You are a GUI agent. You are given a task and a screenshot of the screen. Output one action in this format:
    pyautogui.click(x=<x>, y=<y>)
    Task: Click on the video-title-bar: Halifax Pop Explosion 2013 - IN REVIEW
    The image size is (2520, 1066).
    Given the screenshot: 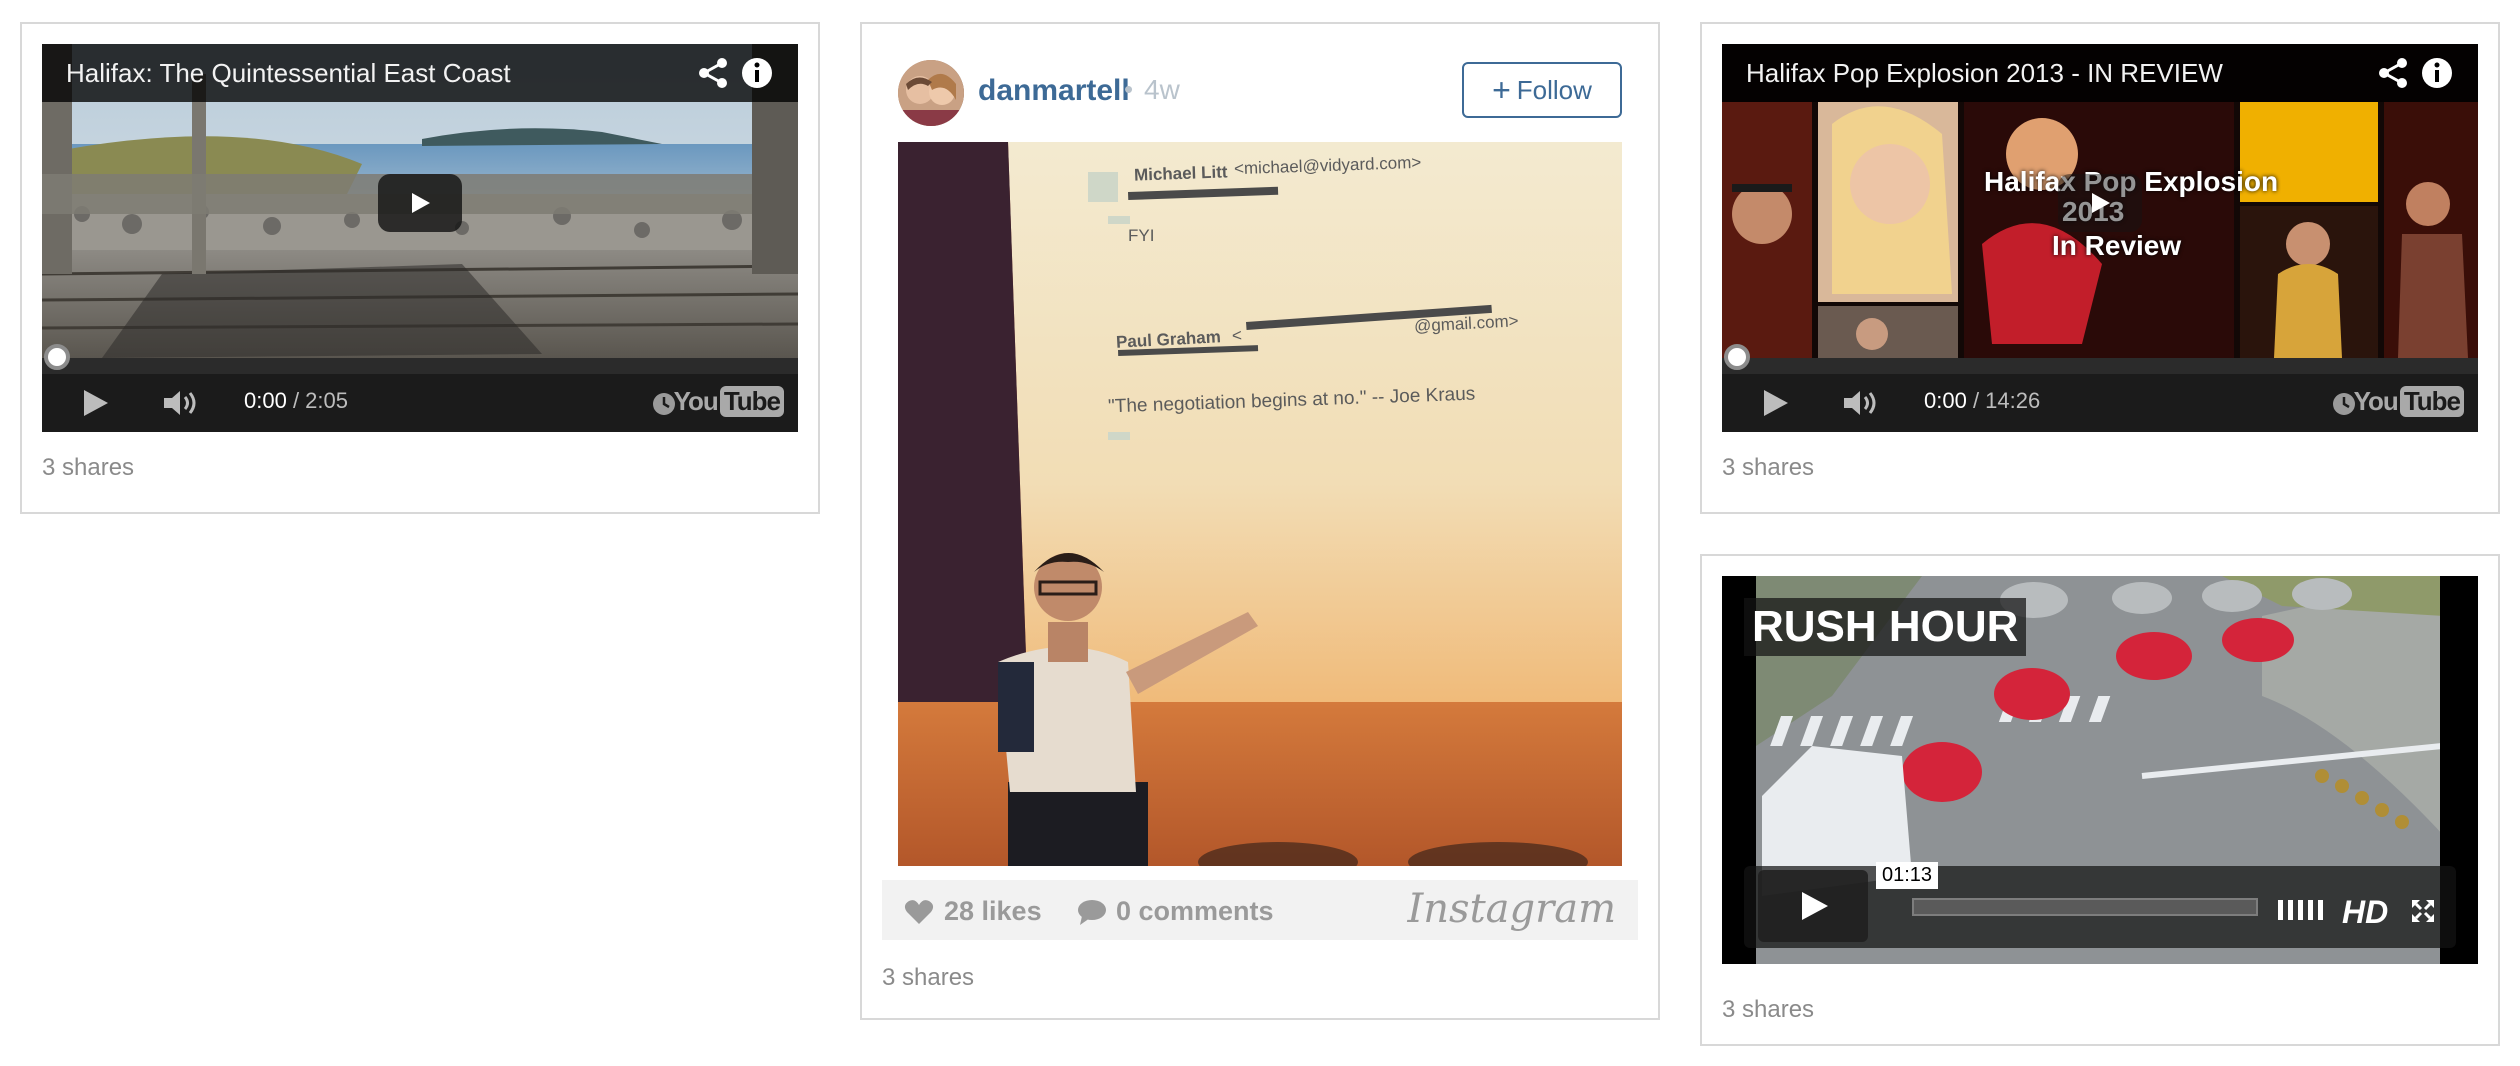 What is the action you would take?
    pyautogui.click(x=2100, y=73)
    